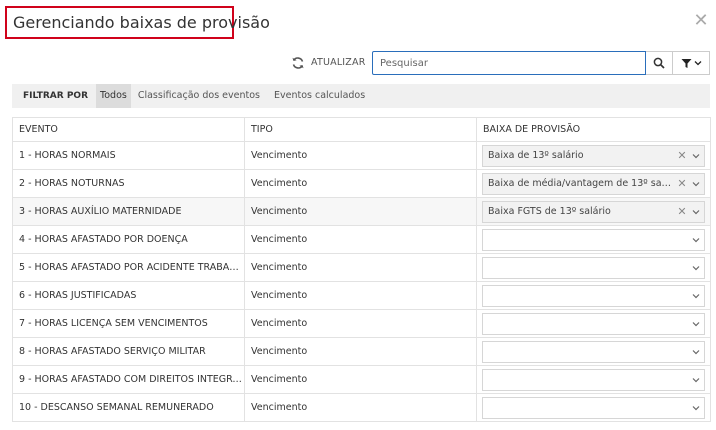  What do you see at coordinates (691, 63) in the screenshot?
I see `filter-dropdown-button` at bounding box center [691, 63].